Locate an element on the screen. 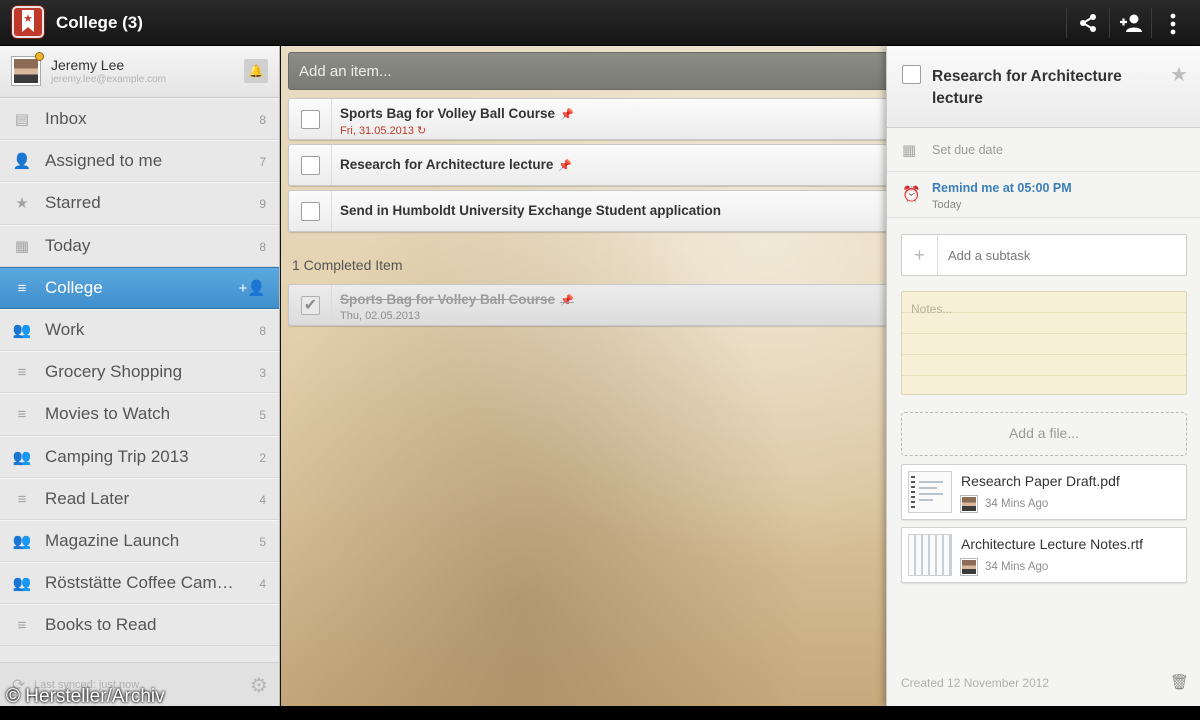 This screenshot has width=1200, height=720. due-date-text: Fri, 31.05.2013 is located at coordinates (377, 131).